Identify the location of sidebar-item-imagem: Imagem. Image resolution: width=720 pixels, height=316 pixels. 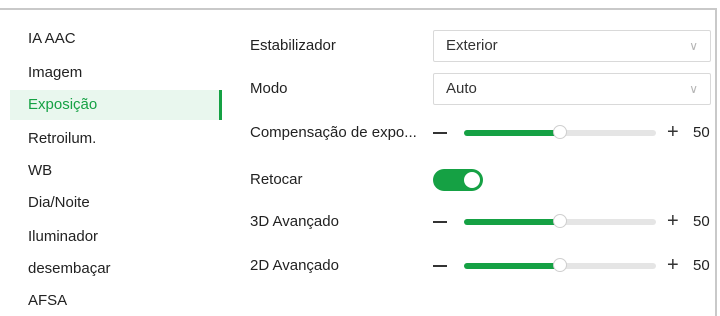
(116, 73).